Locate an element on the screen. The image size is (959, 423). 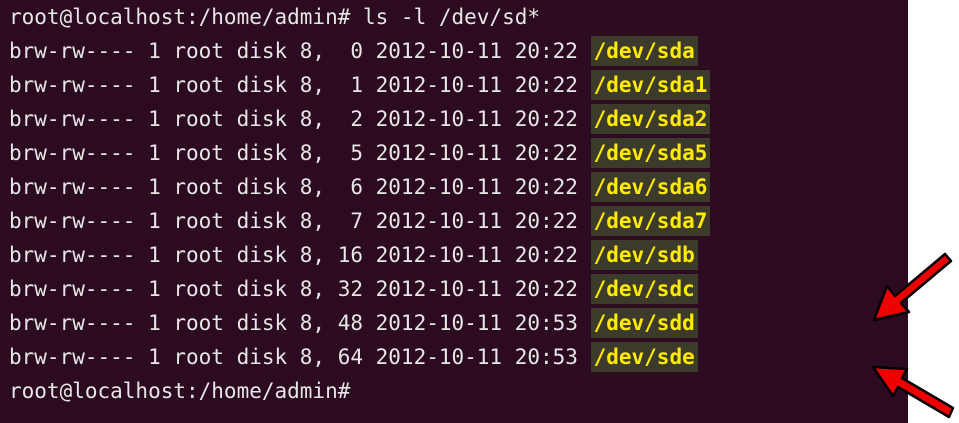
device-name: /dev/sda6 is located at coordinates (650, 187).